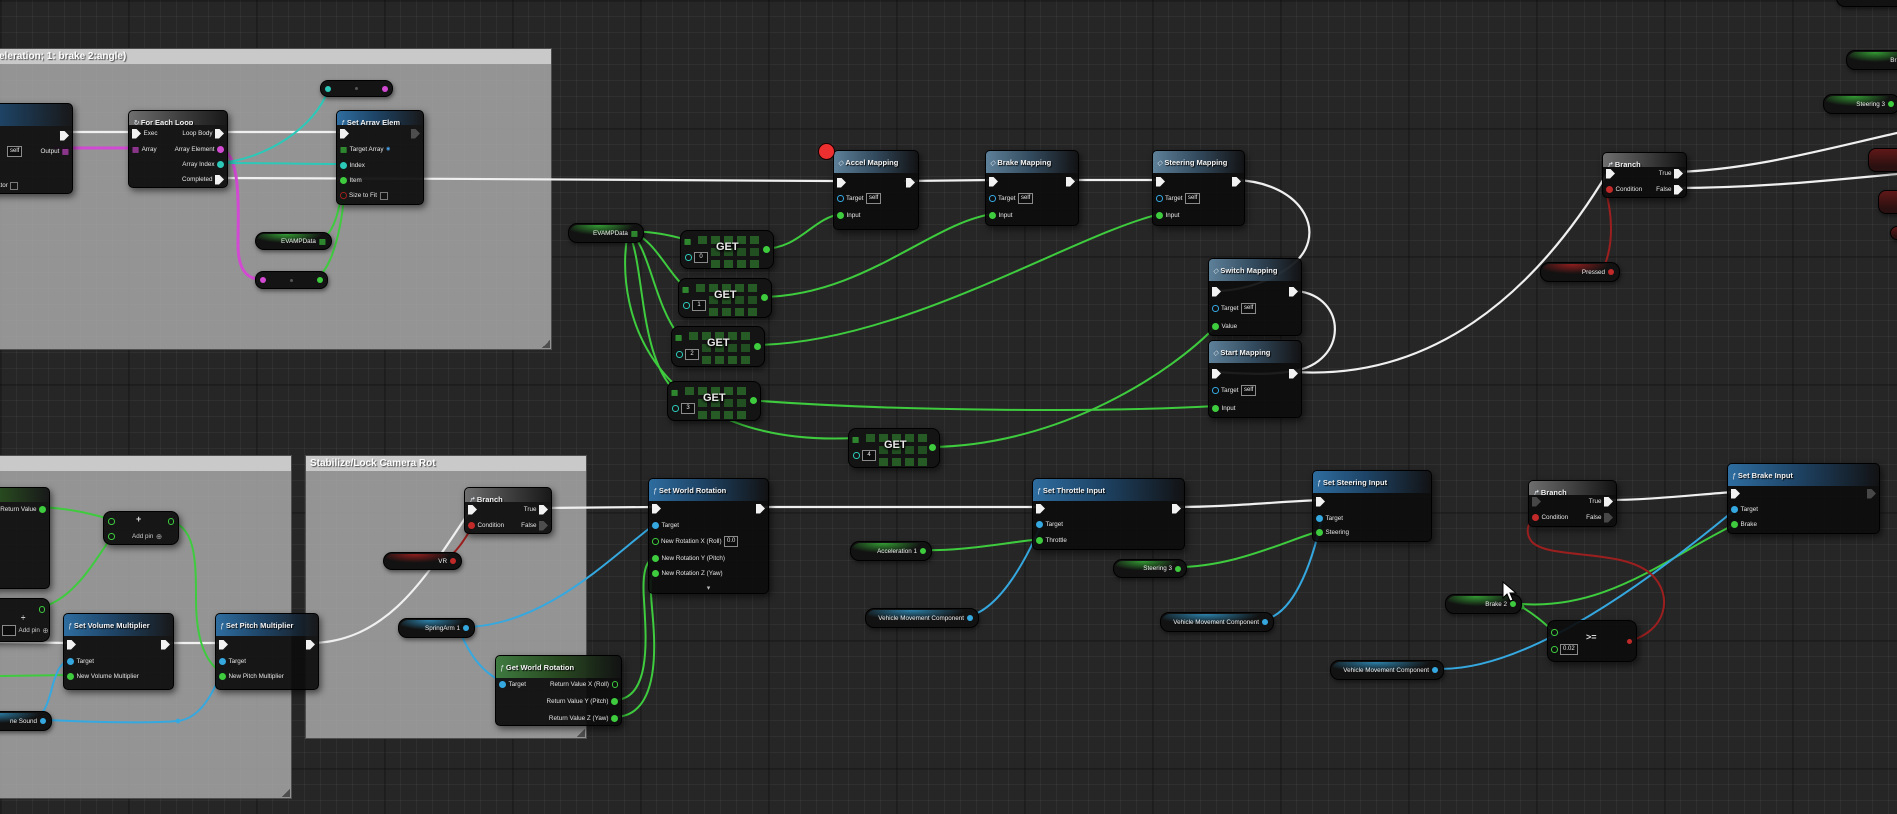 The width and height of the screenshot is (1897, 814). What do you see at coordinates (25, 538) in the screenshot?
I see `node-return-value: Return Value` at bounding box center [25, 538].